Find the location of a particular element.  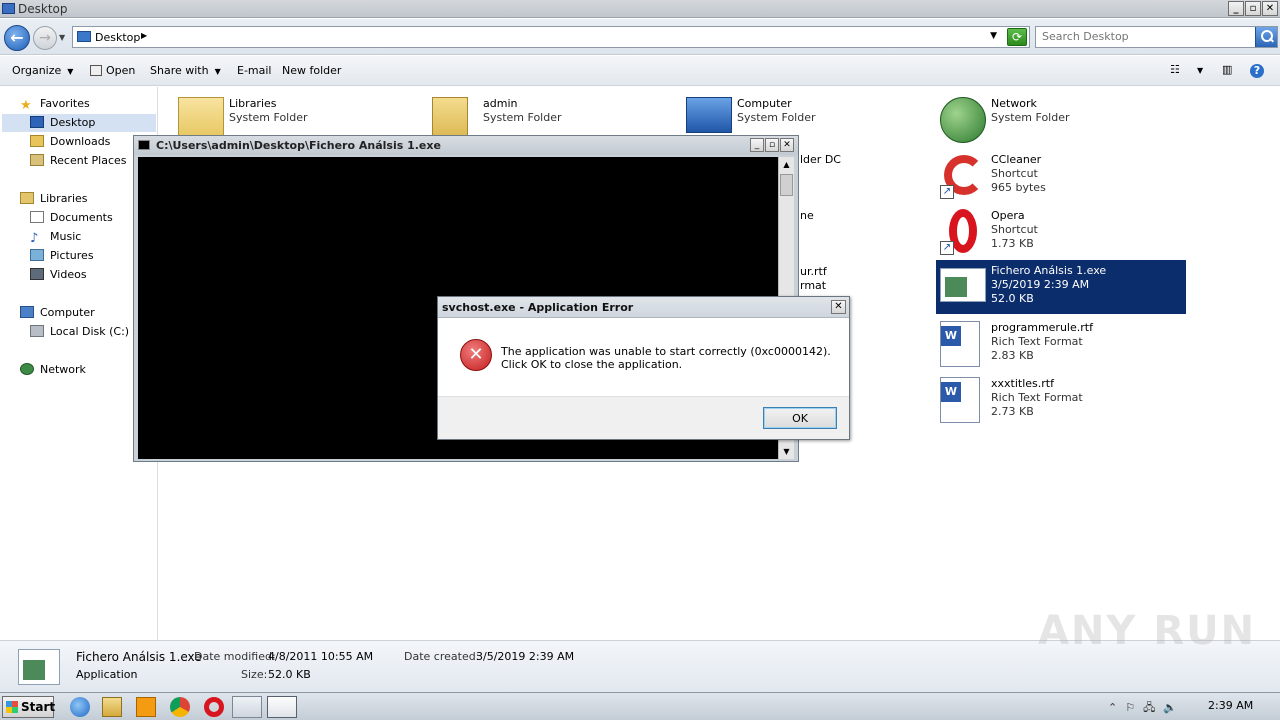

email-button: E-mail is located at coordinates (254, 70).